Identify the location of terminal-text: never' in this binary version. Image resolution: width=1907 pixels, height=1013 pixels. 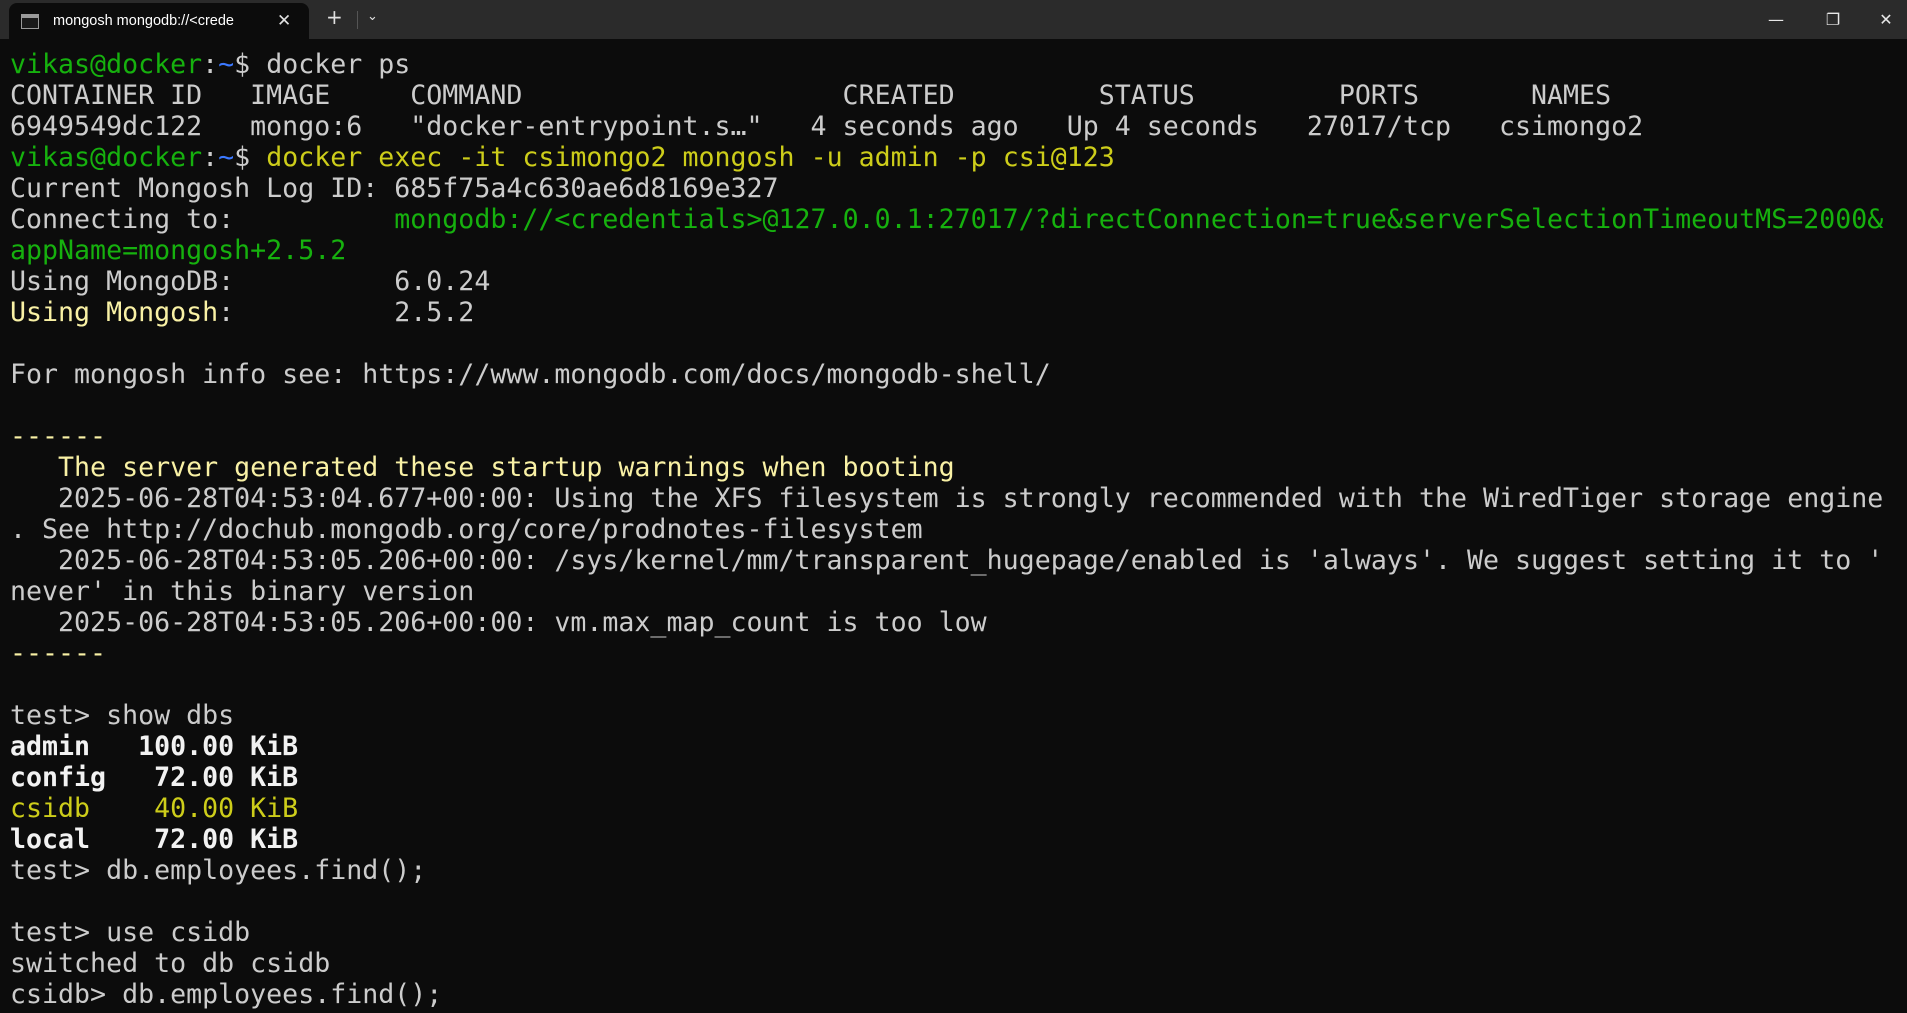
(242, 591).